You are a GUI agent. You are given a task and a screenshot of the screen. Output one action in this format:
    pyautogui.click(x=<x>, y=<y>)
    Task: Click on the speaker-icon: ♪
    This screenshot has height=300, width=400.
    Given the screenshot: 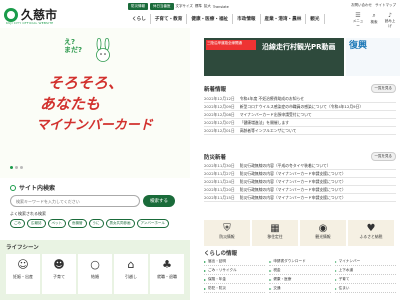 What is the action you would take?
    pyautogui.click(x=390, y=15)
    